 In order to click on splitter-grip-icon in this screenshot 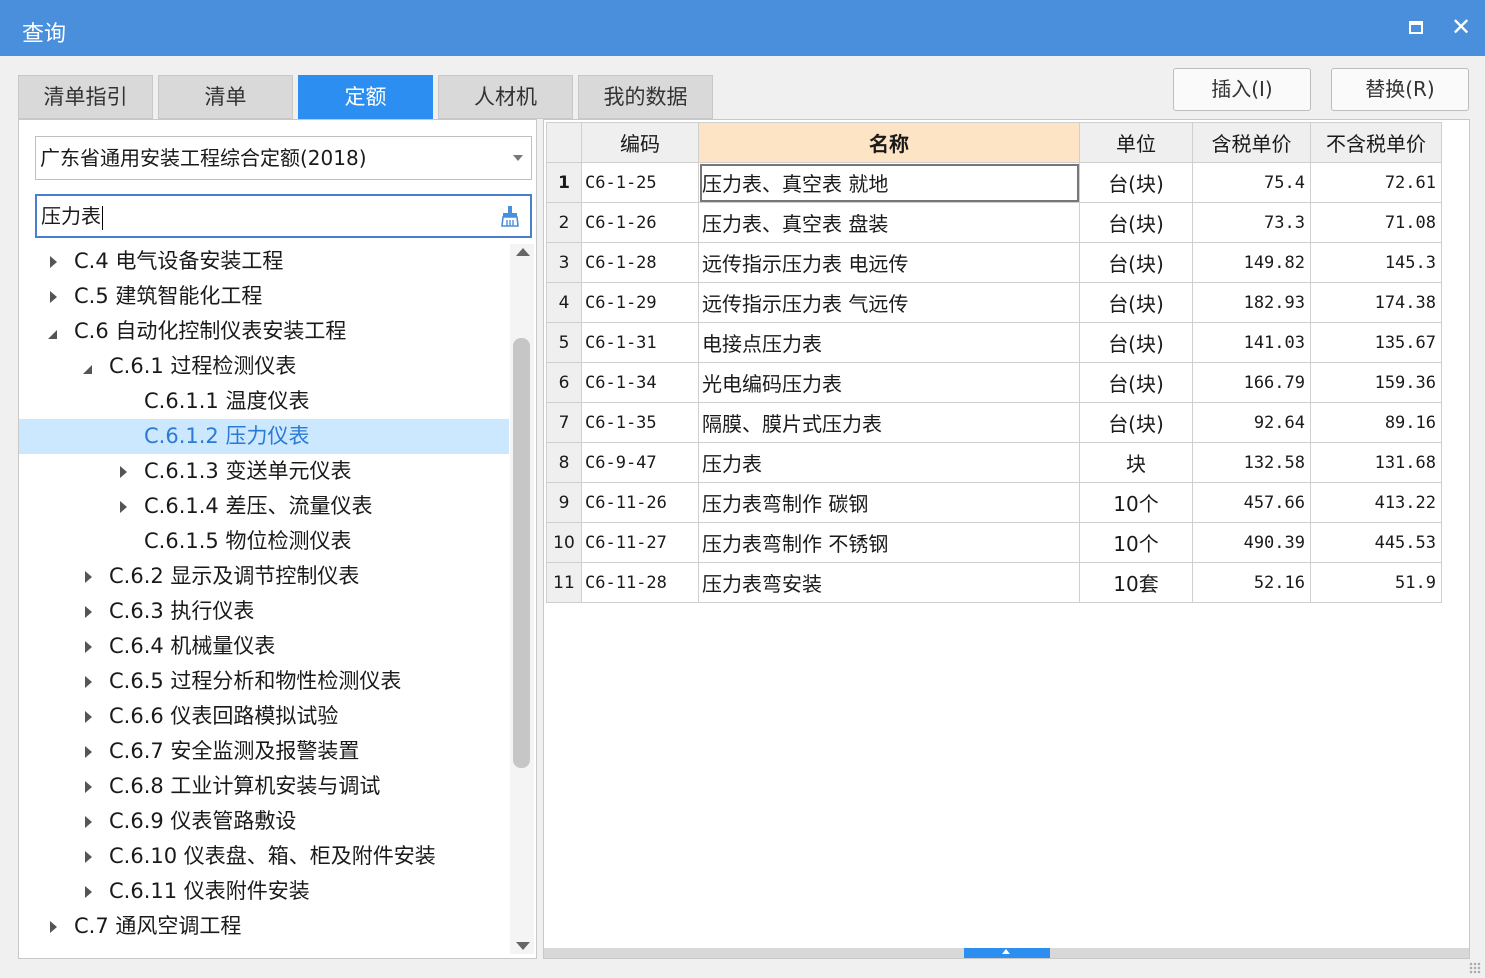, I will do `click(1007, 953)`.